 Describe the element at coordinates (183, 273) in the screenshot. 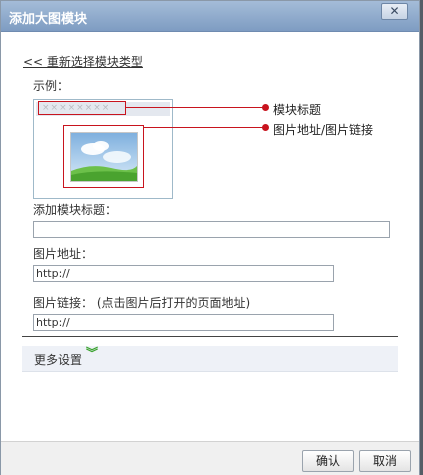

I see `image-url-input: http://` at that location.